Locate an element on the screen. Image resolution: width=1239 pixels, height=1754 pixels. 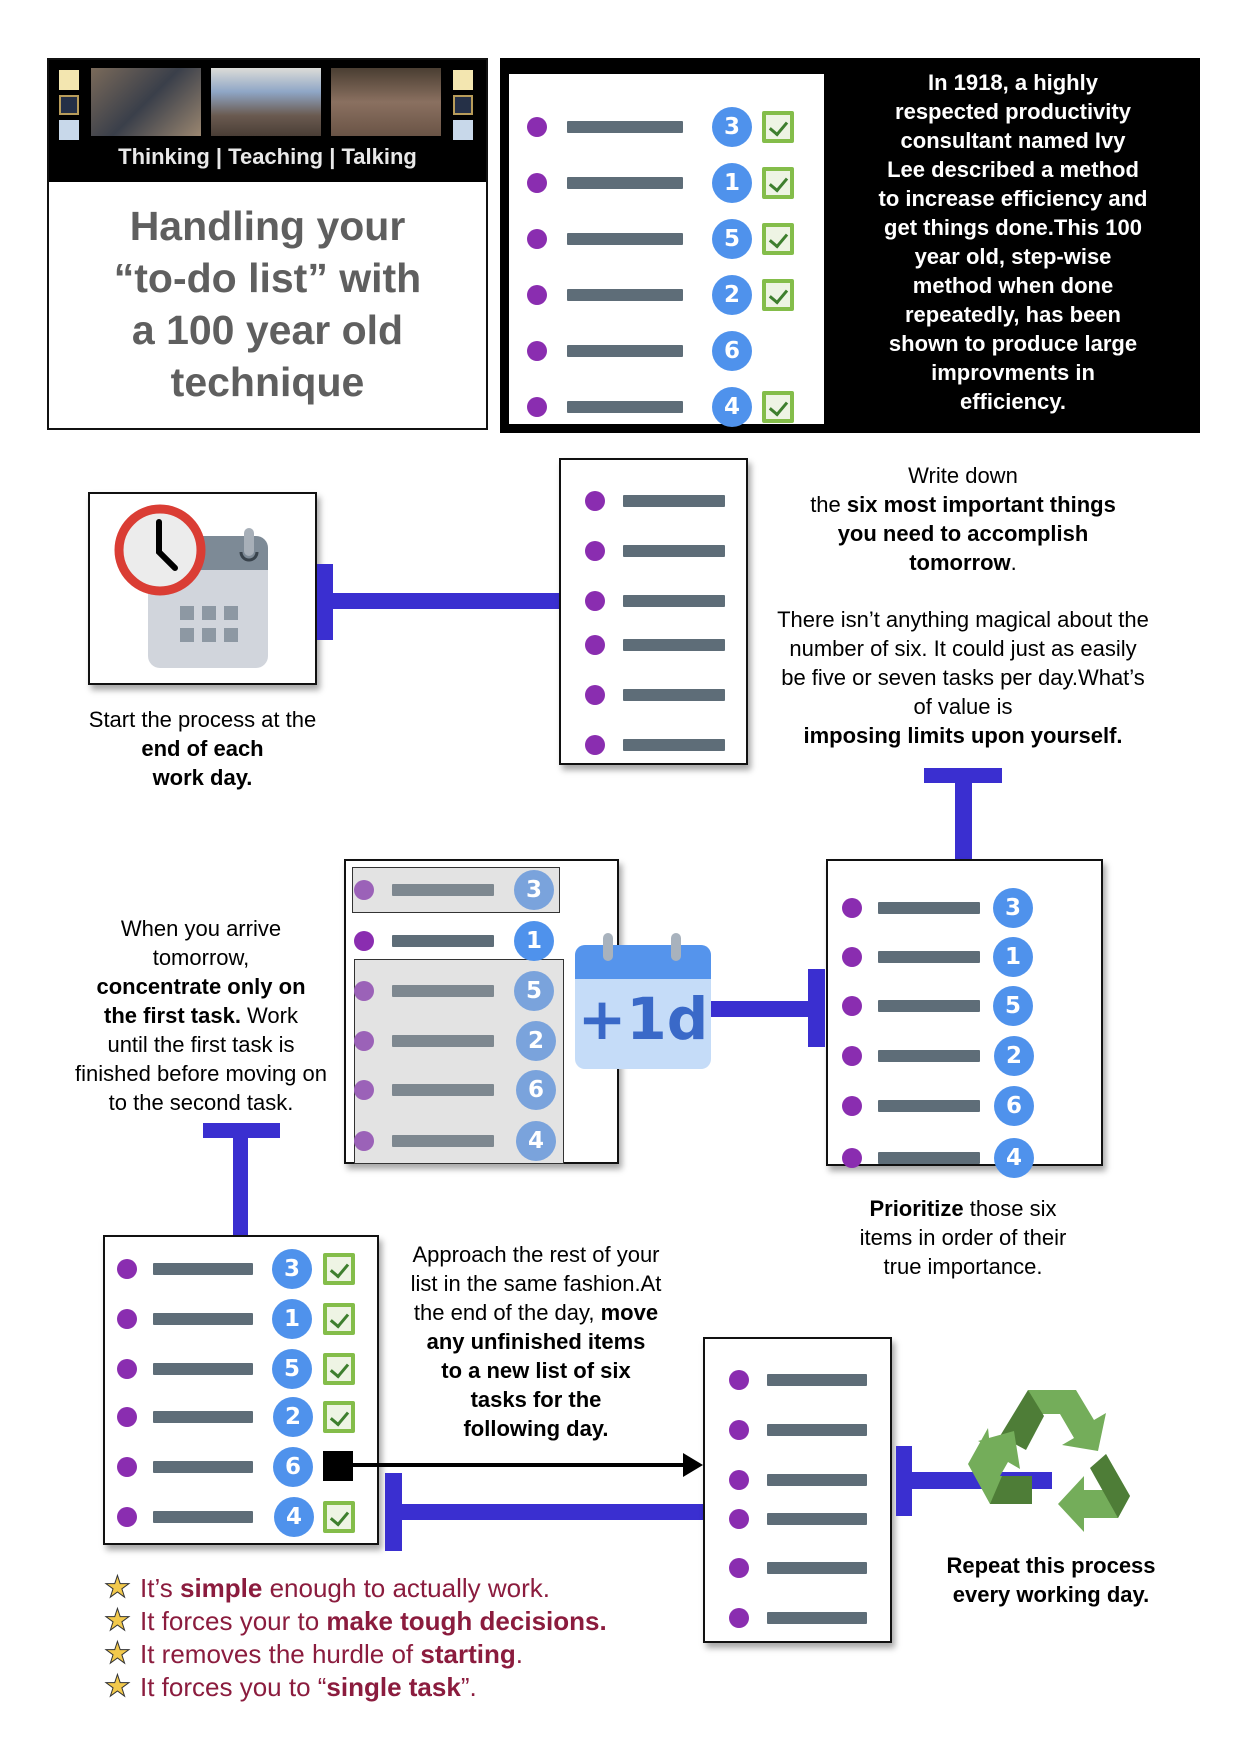
text-bold: Repeat this process is located at coordinates (1051, 1565).